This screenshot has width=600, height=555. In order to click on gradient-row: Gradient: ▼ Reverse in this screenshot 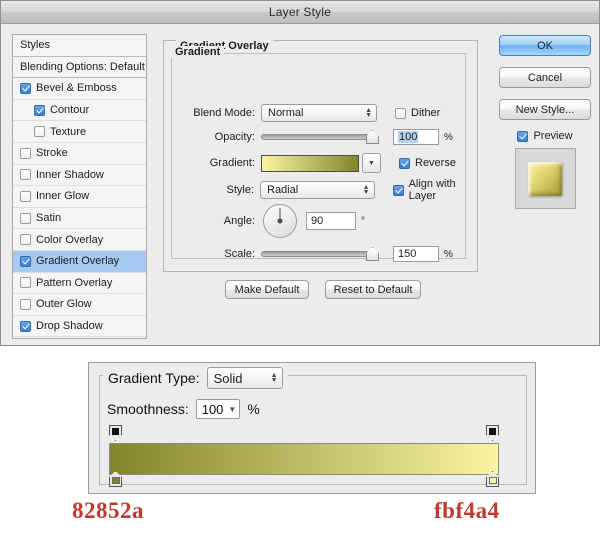, I will do `click(317, 163)`.